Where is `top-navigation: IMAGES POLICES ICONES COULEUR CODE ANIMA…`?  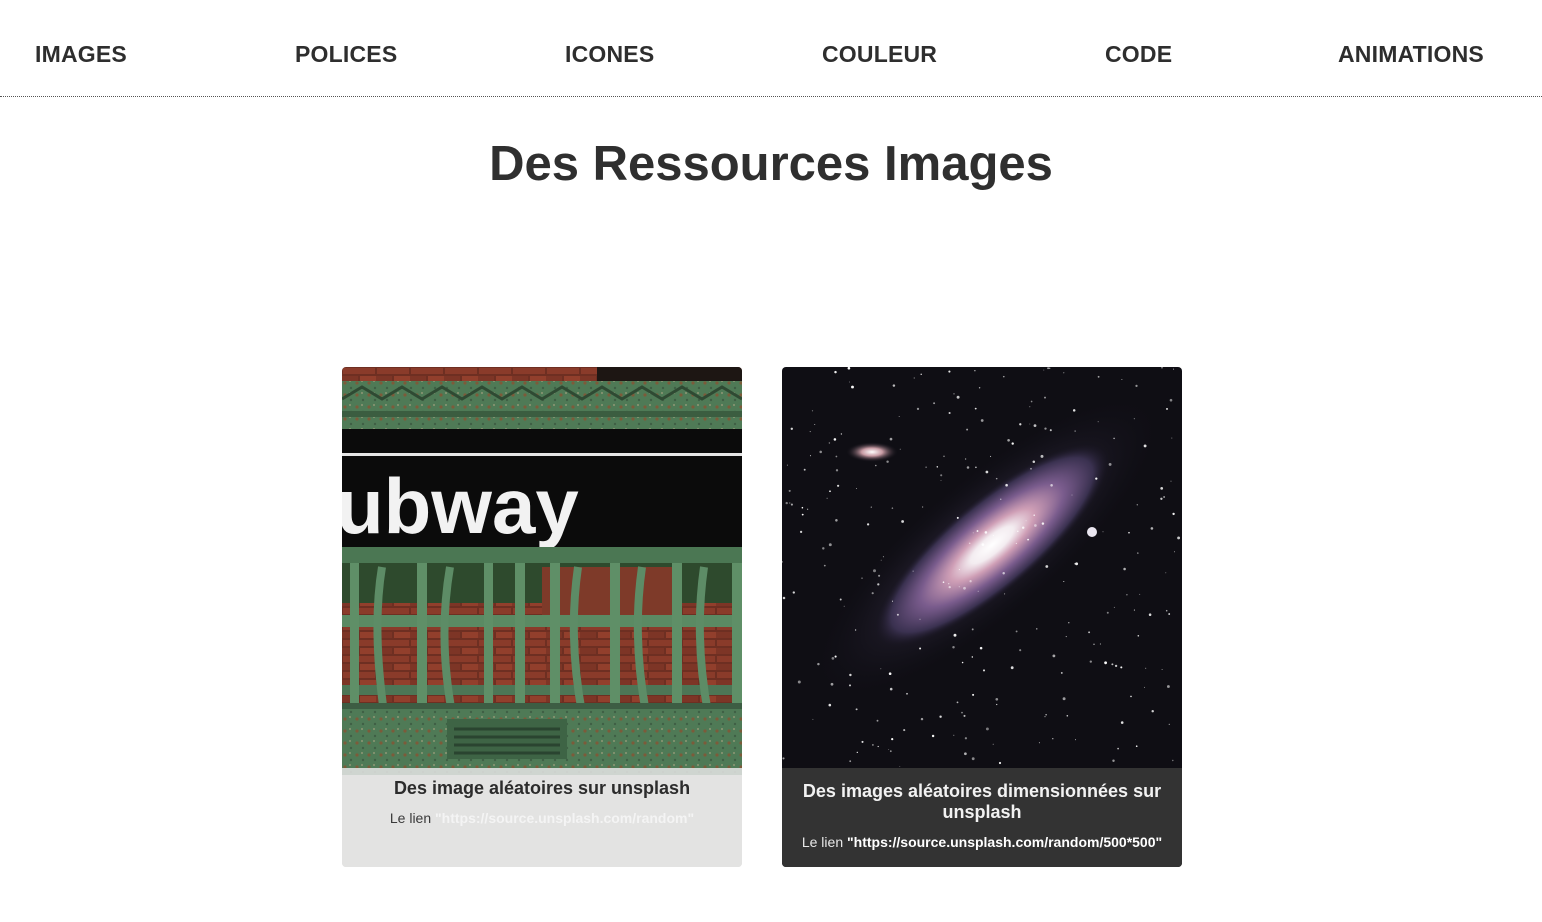
top-navigation: IMAGES POLICES ICONES COULEUR CODE ANIMA… is located at coordinates (771, 48).